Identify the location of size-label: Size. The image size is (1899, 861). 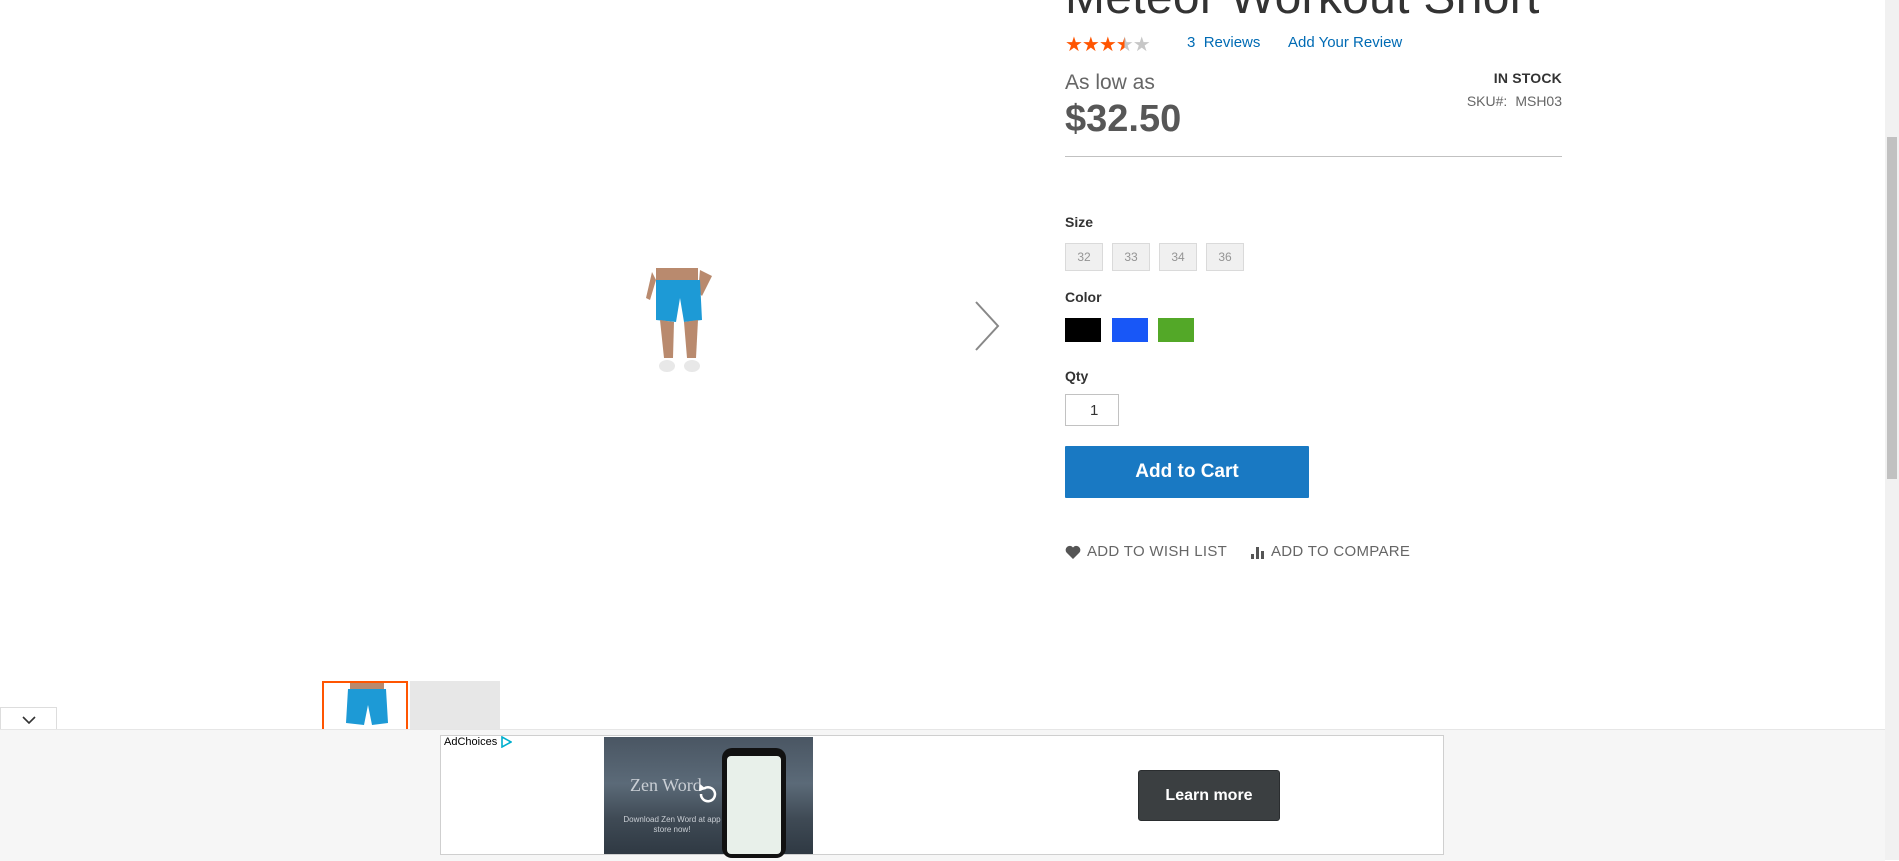
(1079, 222).